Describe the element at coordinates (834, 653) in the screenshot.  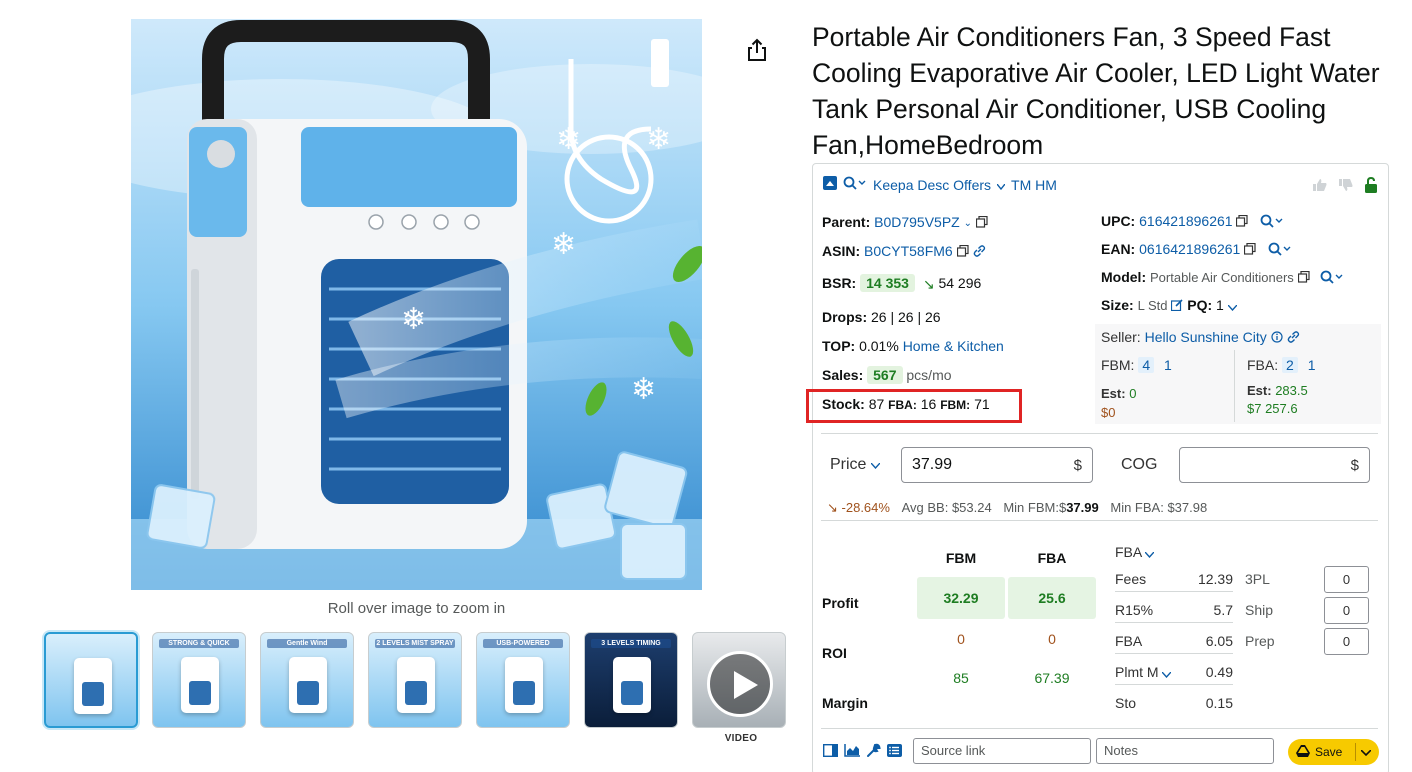
I see `roi-label: ROI` at that location.